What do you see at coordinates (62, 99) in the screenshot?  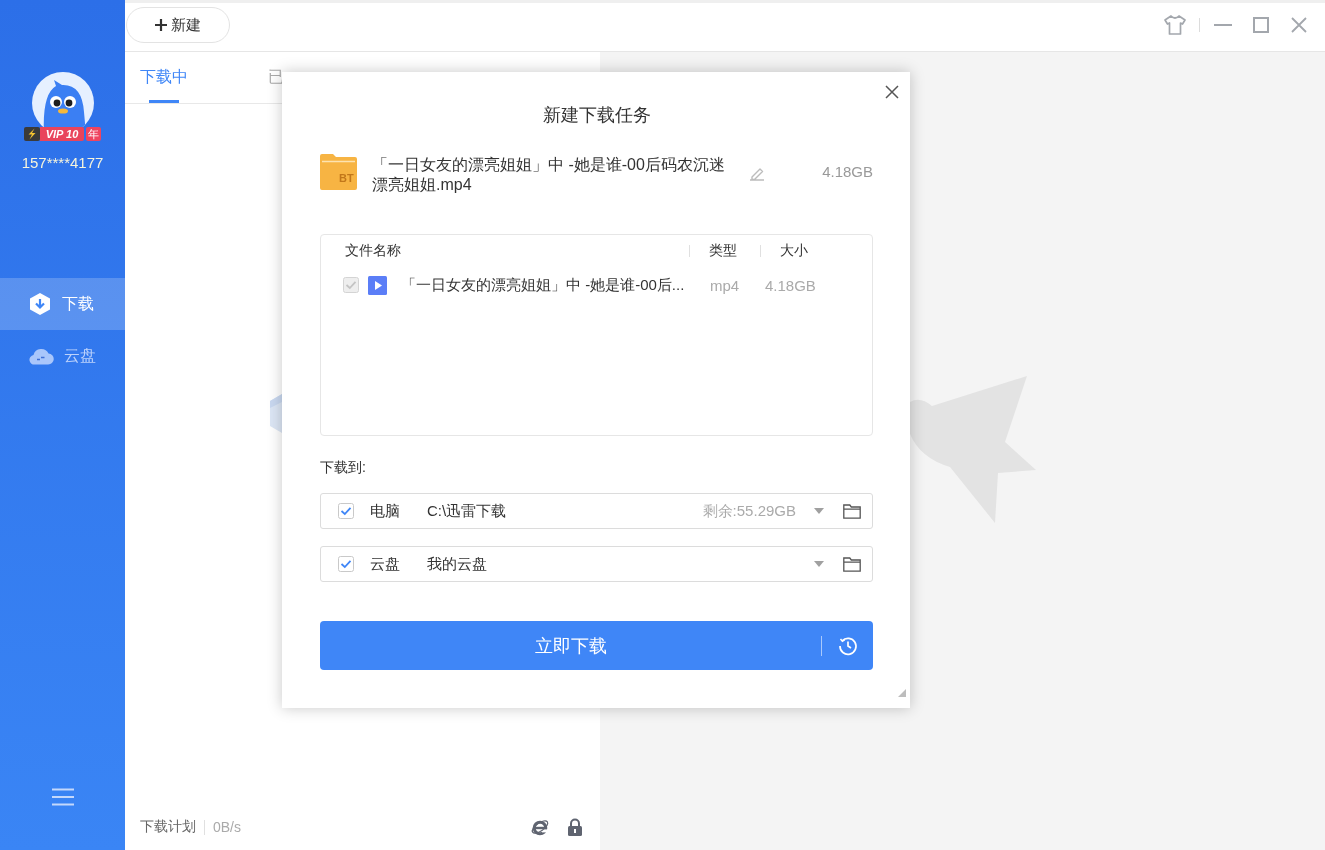 I see `bird-avatar-icon` at bounding box center [62, 99].